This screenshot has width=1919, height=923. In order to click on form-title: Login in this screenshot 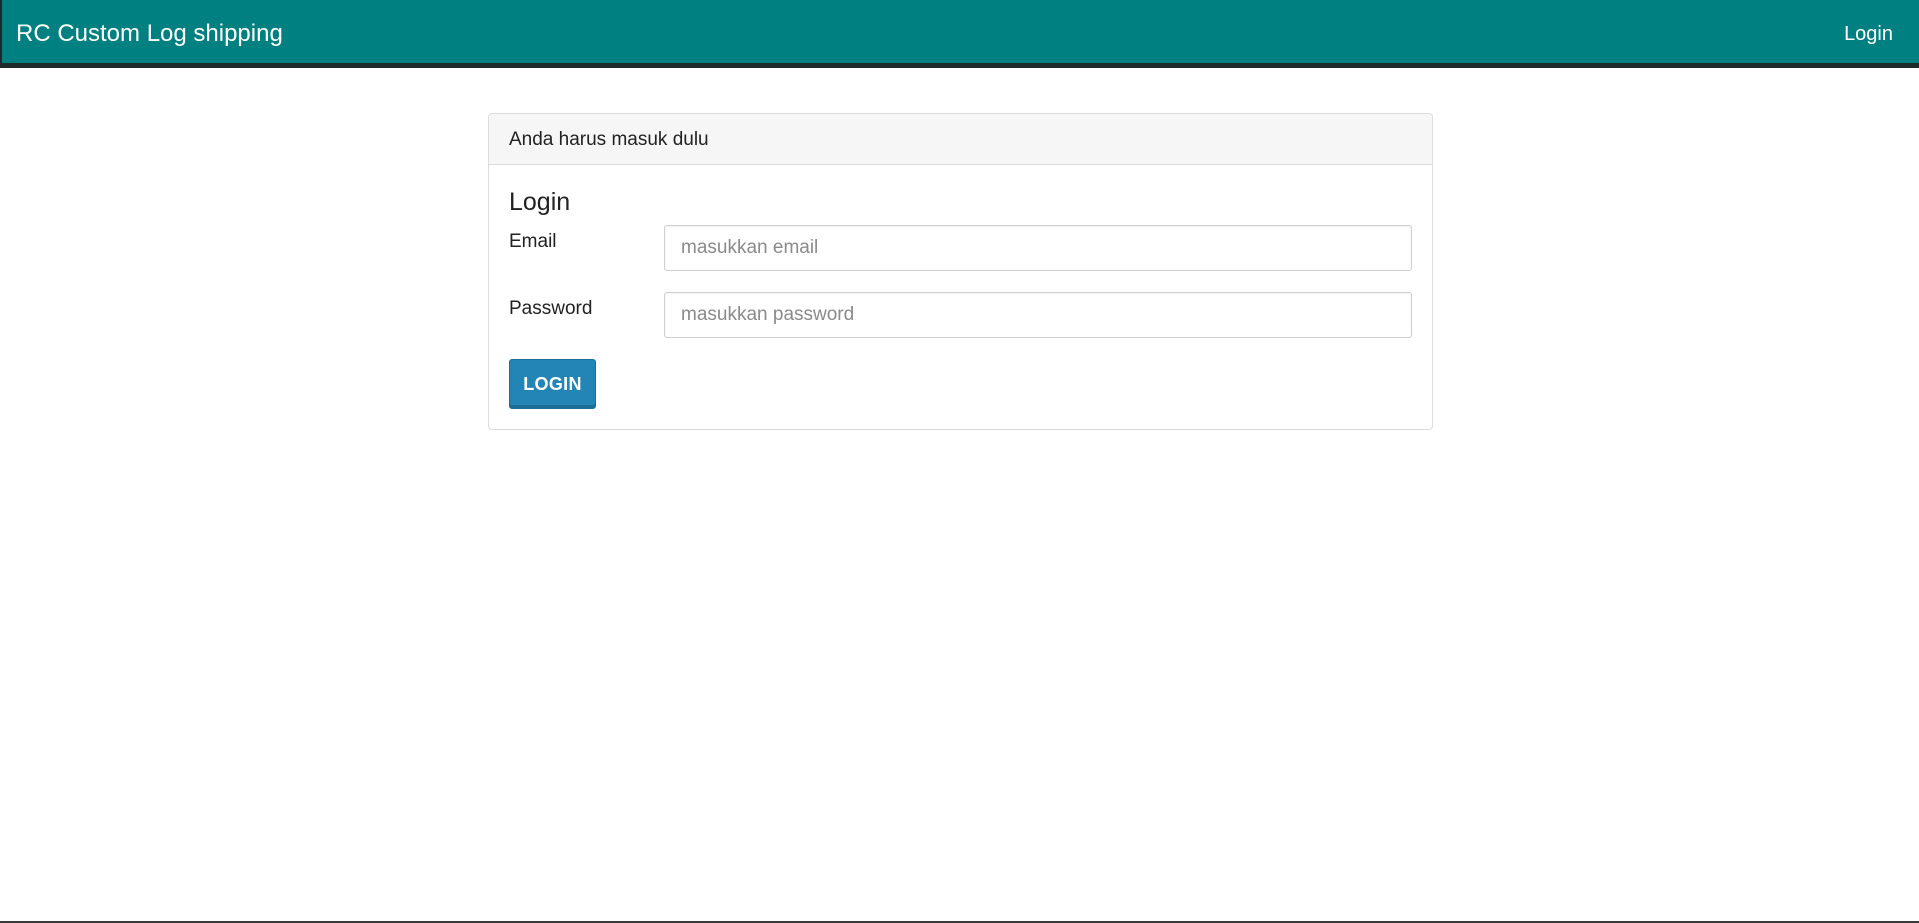, I will do `click(540, 202)`.